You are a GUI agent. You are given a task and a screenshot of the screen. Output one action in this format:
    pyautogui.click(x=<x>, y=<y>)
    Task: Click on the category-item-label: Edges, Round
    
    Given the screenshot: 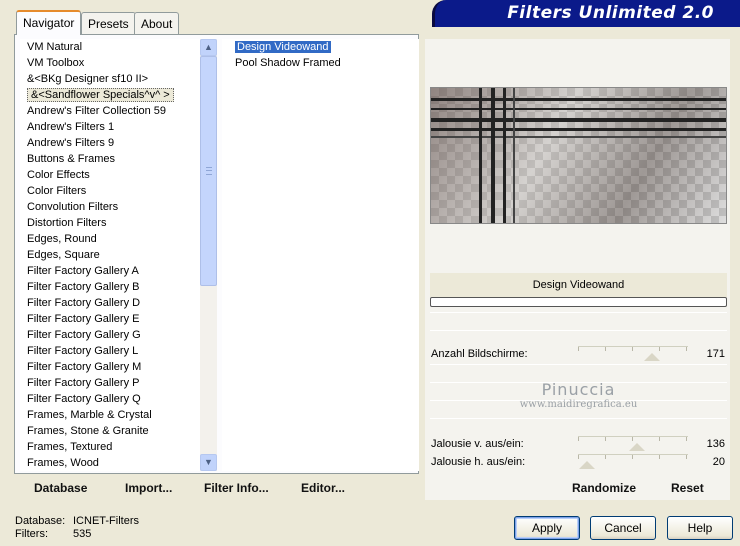 What is the action you would take?
    pyautogui.click(x=62, y=239)
    